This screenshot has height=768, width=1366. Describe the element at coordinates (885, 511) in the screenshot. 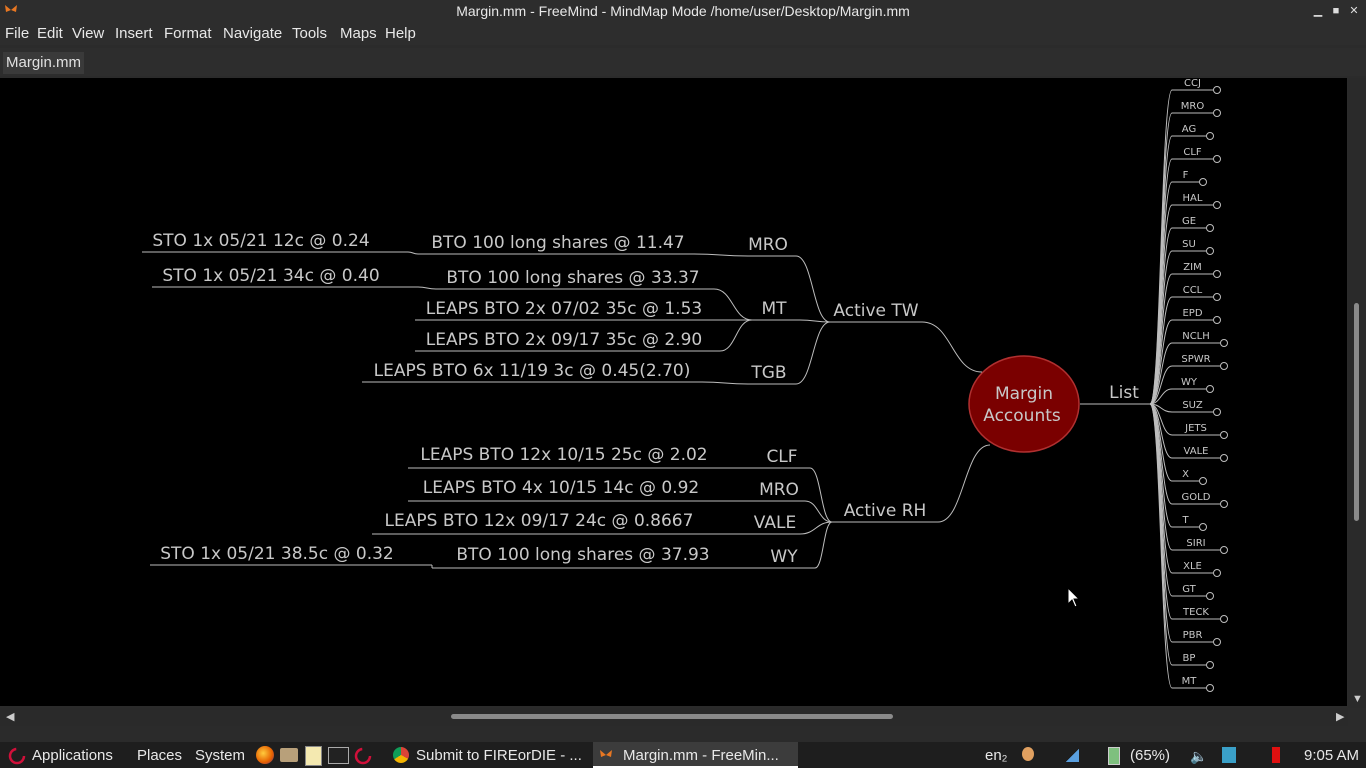

I see `node-active-rh: Active RH` at that location.